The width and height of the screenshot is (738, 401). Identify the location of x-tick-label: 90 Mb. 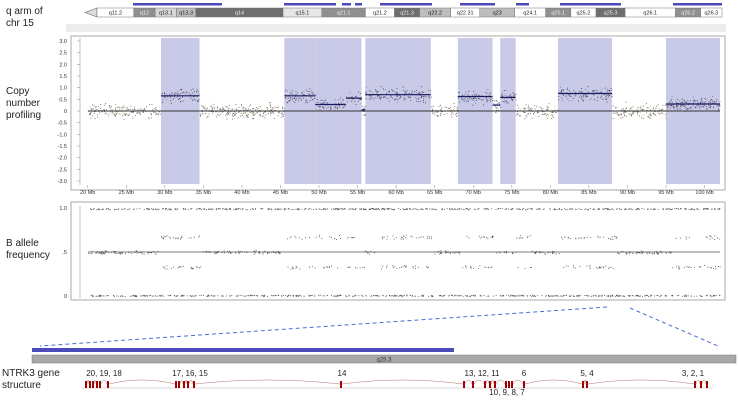
(627, 193).